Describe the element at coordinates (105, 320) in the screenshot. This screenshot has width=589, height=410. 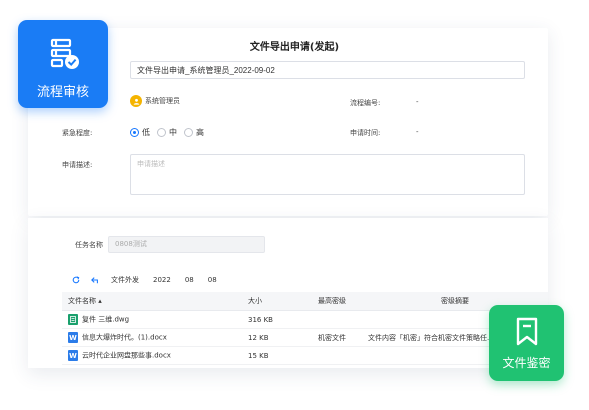
I see `file-name: 复件 三维.dwg` at that location.